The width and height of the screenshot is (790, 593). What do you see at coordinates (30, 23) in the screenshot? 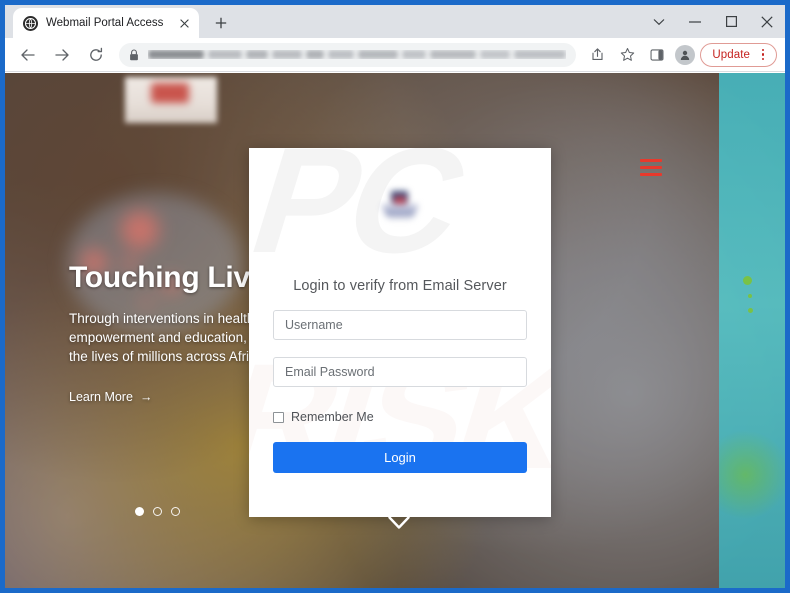
I see `globe-icon` at bounding box center [30, 23].